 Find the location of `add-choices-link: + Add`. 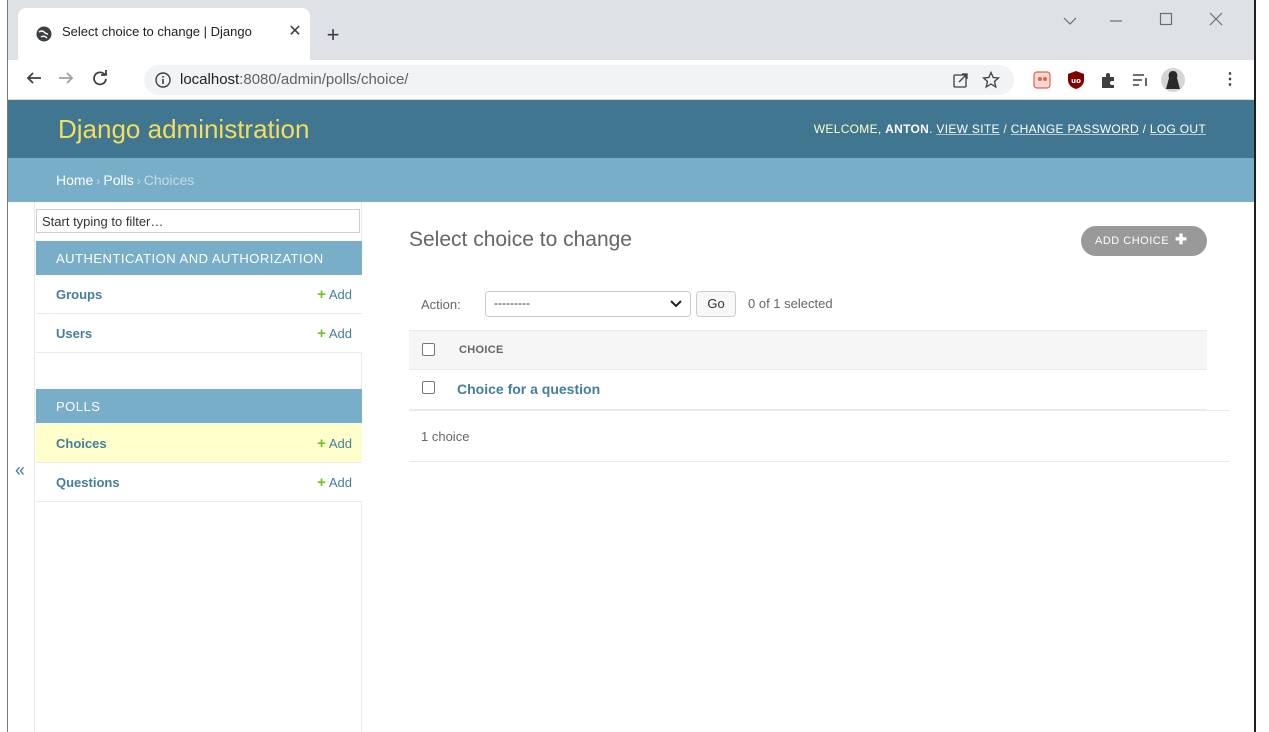

add-choices-link: + Add is located at coordinates (334, 443).